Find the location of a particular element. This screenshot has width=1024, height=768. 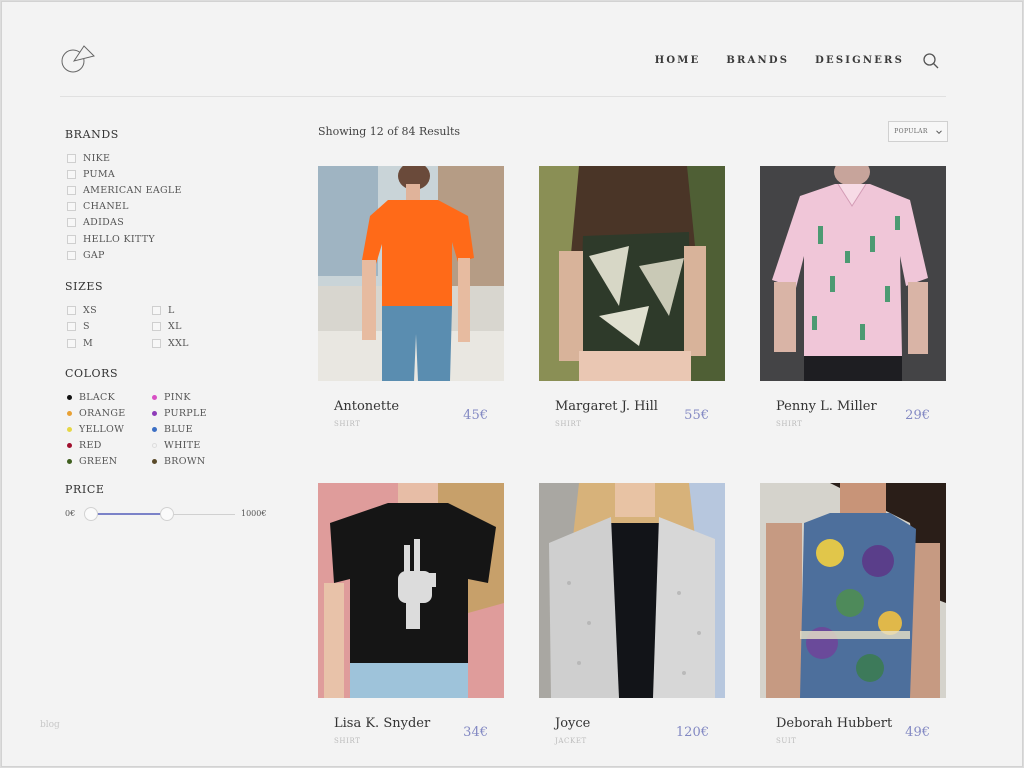

product-card: Deborah Hubbert SUIT 49€ is located at coordinates (853, 618).